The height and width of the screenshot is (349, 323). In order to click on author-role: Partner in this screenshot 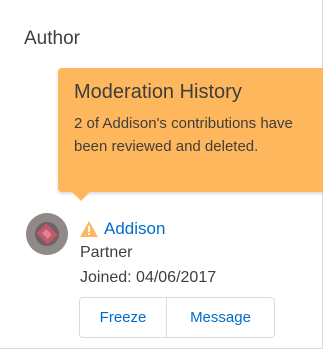, I will do `click(106, 252)`.